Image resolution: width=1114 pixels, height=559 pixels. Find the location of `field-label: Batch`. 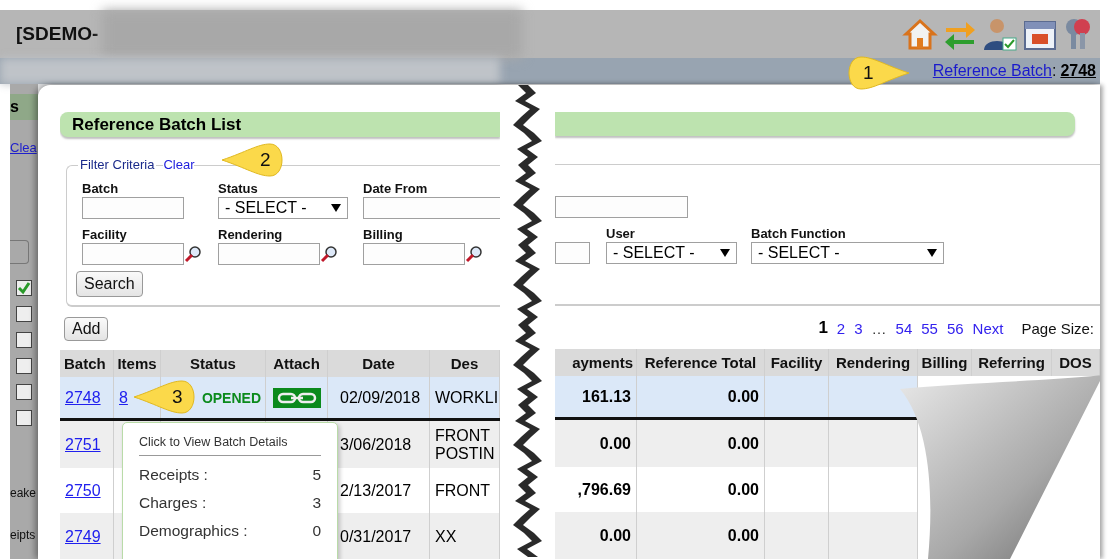

field-label: Batch is located at coordinates (101, 189).